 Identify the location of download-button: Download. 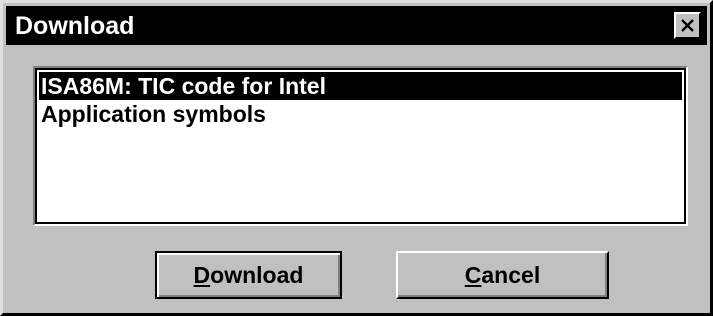
(248, 275).